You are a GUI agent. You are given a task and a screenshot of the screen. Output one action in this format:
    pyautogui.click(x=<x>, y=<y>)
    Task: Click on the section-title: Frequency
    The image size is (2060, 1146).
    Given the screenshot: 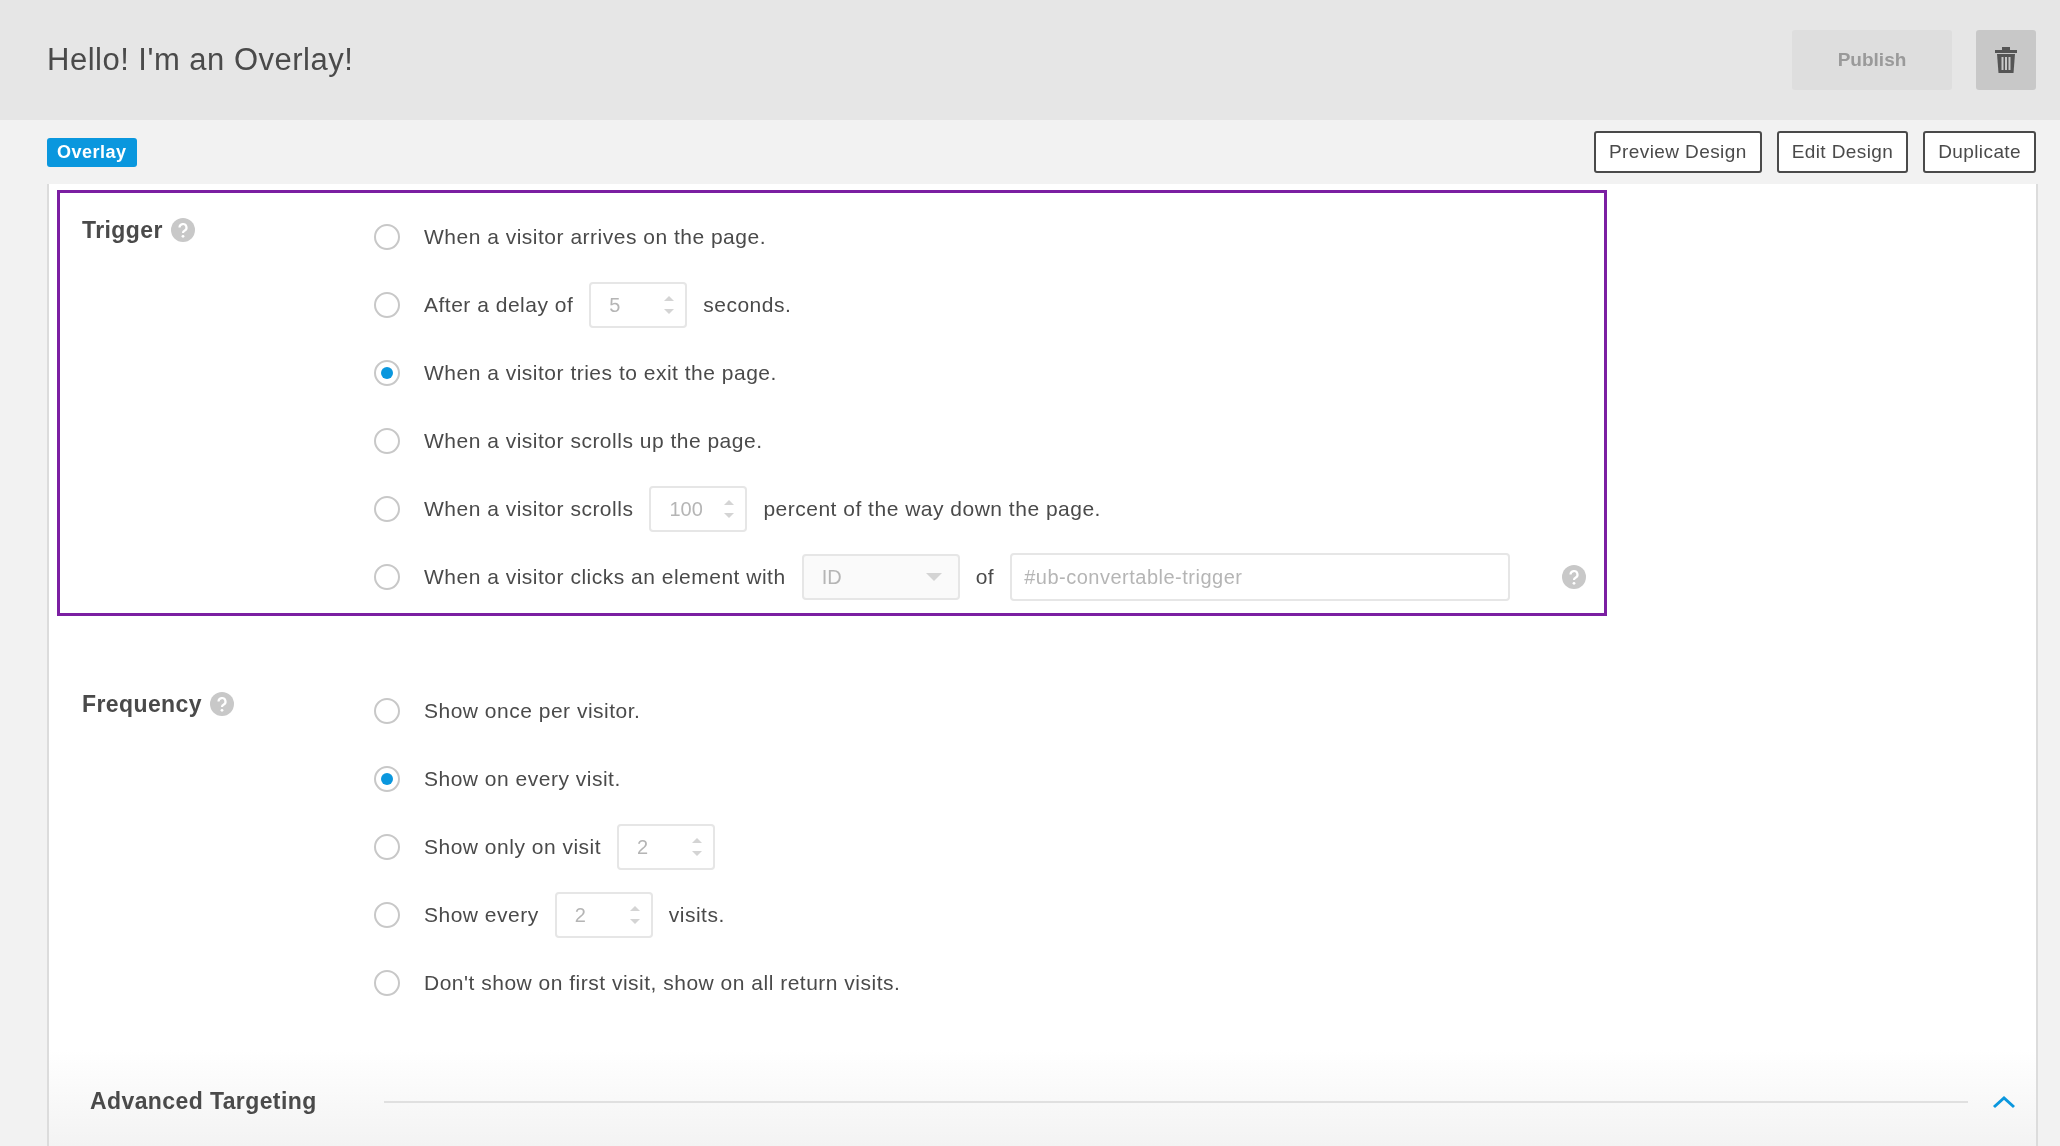 What is the action you would take?
    pyautogui.click(x=142, y=704)
    